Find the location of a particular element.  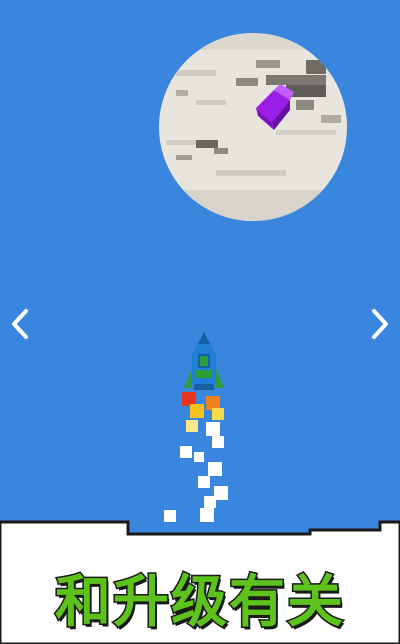

caption-banner: 和升级有关 is located at coordinates (200, 597).